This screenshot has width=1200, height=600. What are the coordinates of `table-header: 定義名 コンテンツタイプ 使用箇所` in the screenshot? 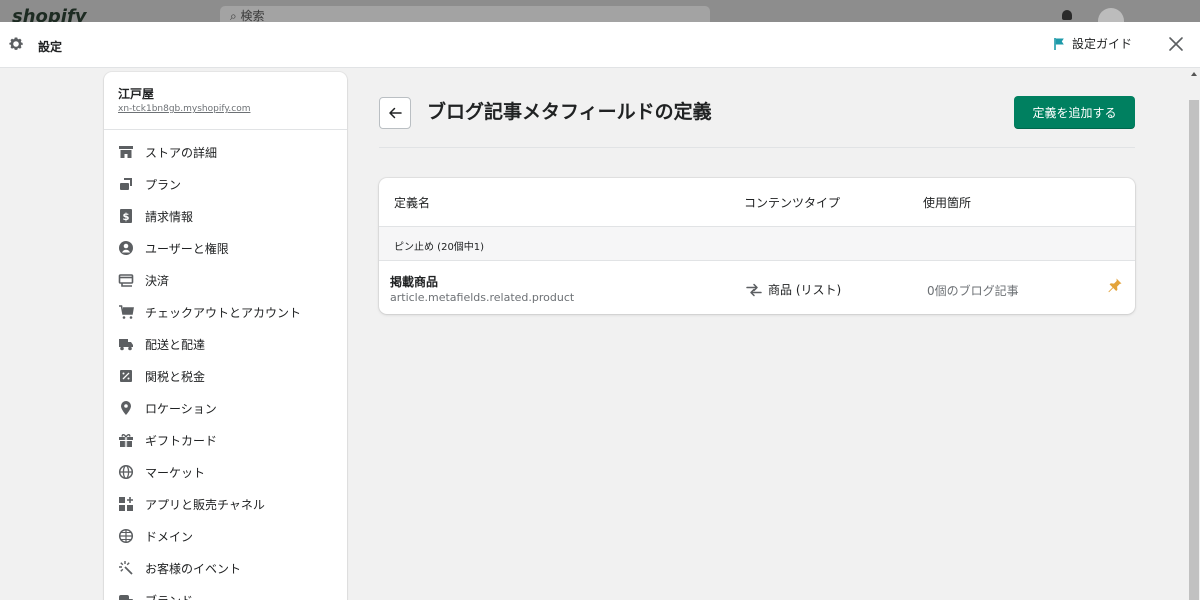 It's located at (757, 202).